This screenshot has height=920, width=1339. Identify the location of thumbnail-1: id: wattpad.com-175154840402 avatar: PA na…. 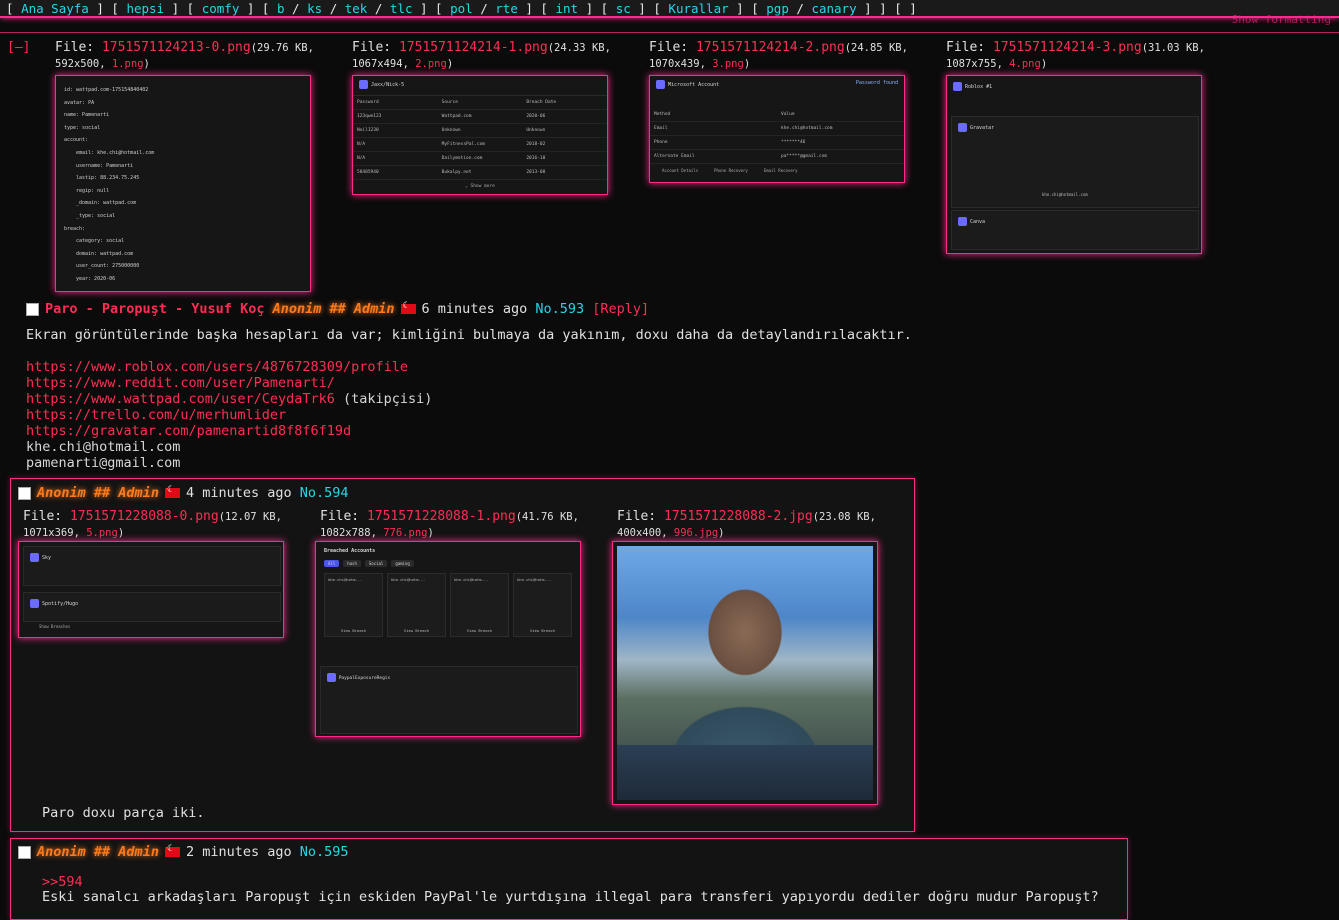
(183, 183).